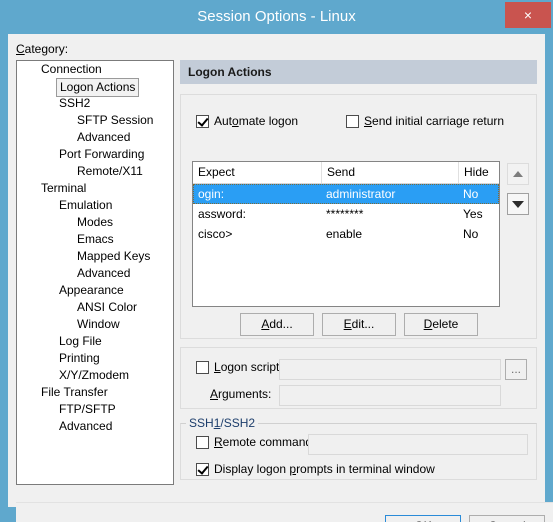 The width and height of the screenshot is (553, 522). What do you see at coordinates (79, 358) in the screenshot?
I see `sidebar-item-label: Printing` at bounding box center [79, 358].